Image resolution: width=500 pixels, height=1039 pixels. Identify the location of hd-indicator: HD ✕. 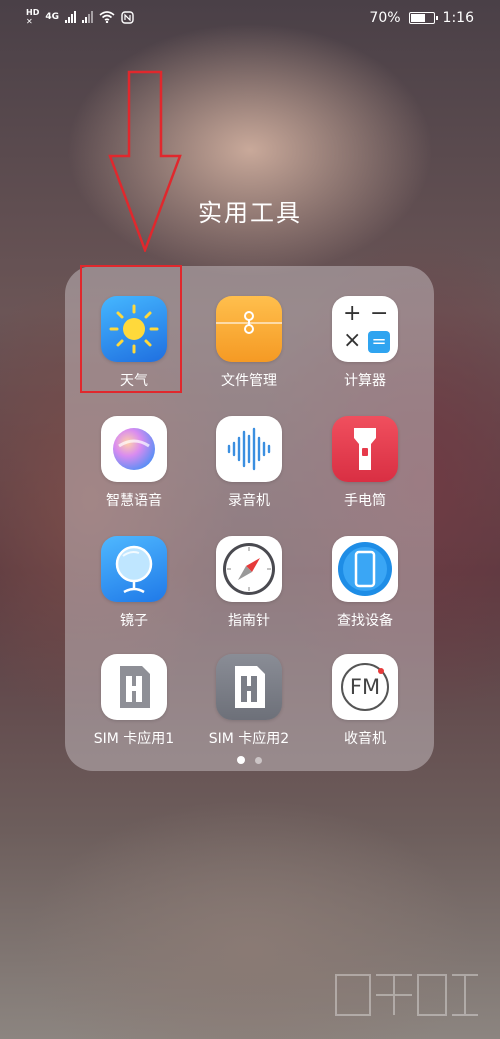
(32, 17).